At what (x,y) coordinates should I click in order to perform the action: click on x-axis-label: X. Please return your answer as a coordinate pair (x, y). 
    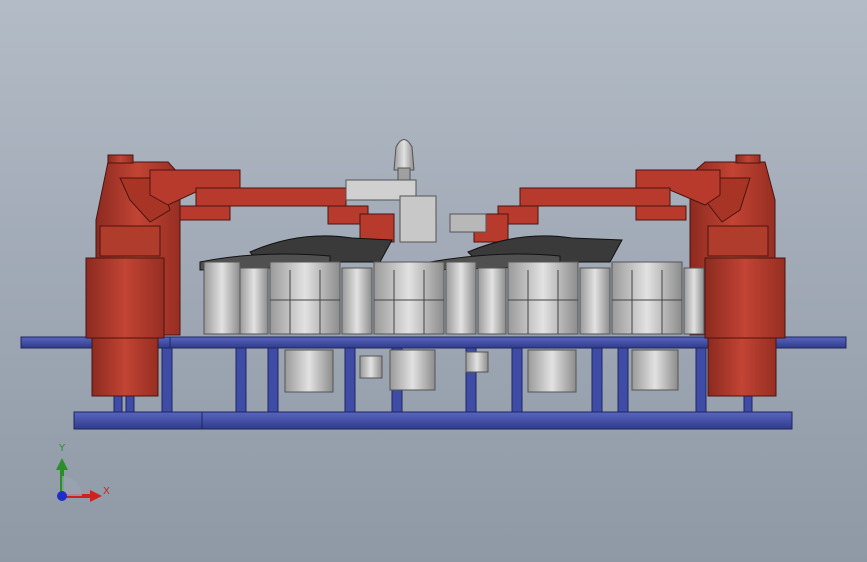
    Looking at the image, I should click on (106, 491).